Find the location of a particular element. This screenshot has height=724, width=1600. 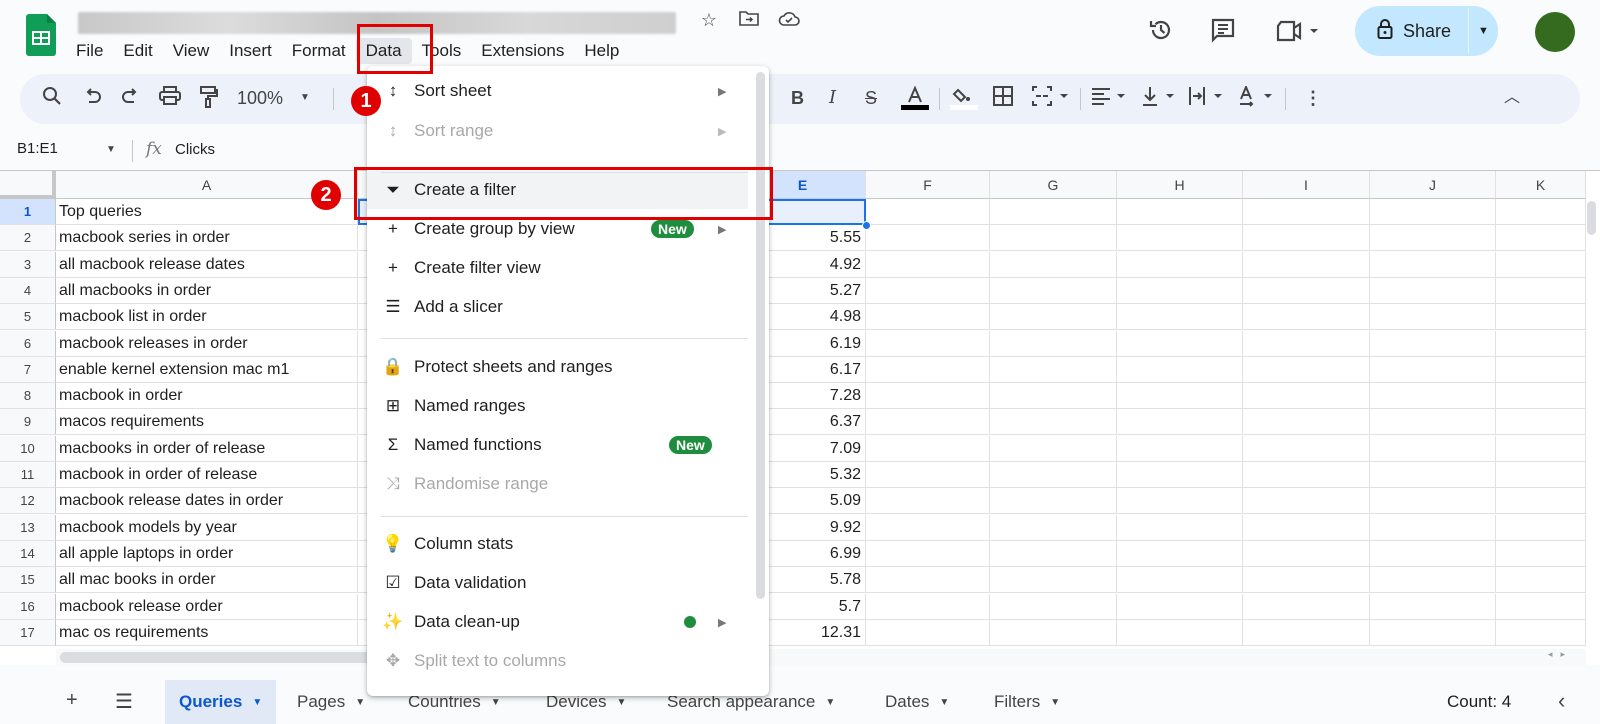

undo-icon is located at coordinates (93, 98).